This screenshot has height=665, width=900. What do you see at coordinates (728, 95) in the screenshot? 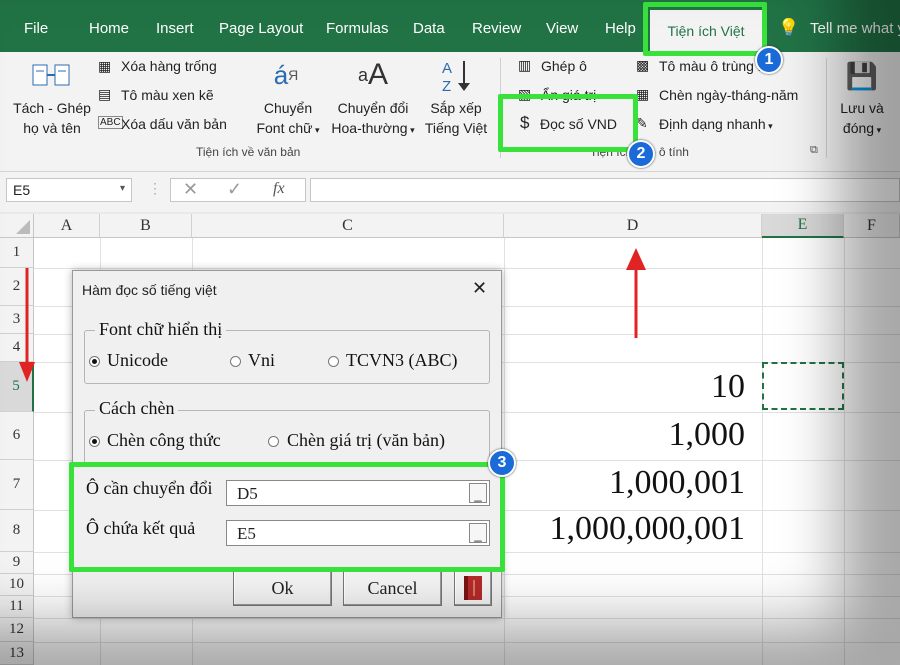
I see `chen-ngay-button: Chèn ngày-tháng-năm` at bounding box center [728, 95].